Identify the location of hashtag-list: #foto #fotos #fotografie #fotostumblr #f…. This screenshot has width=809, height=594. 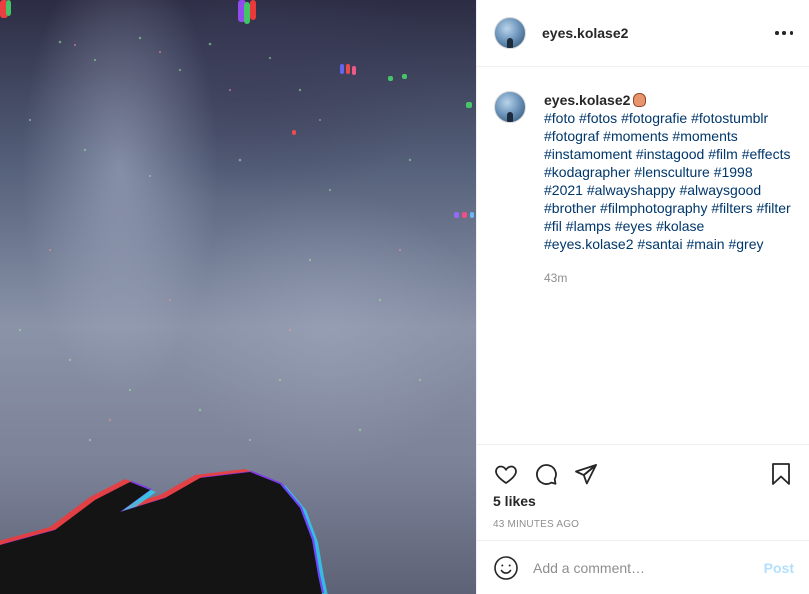
(669, 181).